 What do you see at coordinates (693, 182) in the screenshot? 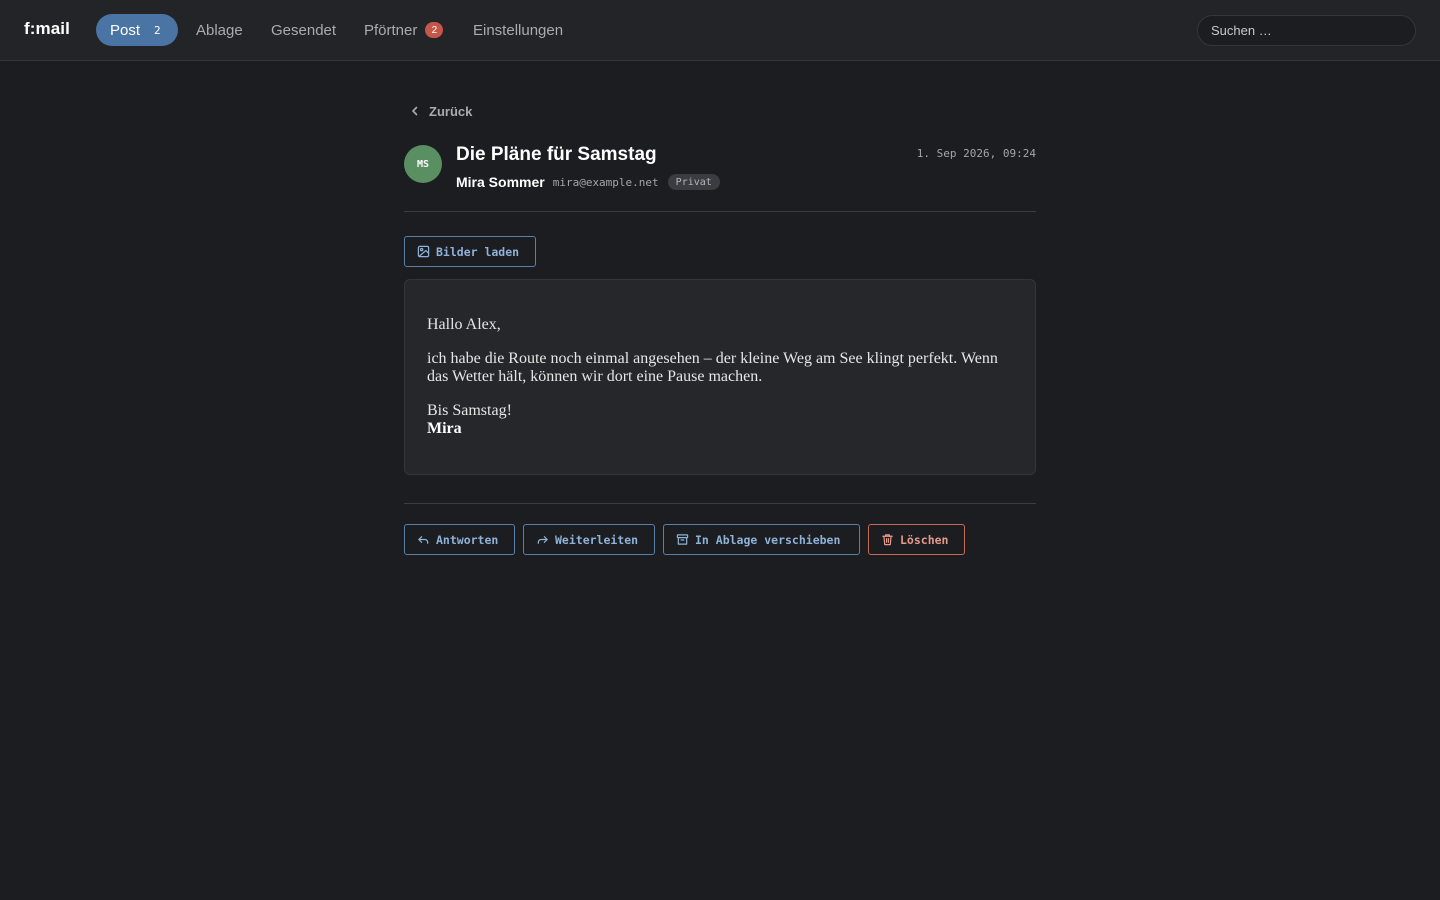
I see `label-tag: Privat` at bounding box center [693, 182].